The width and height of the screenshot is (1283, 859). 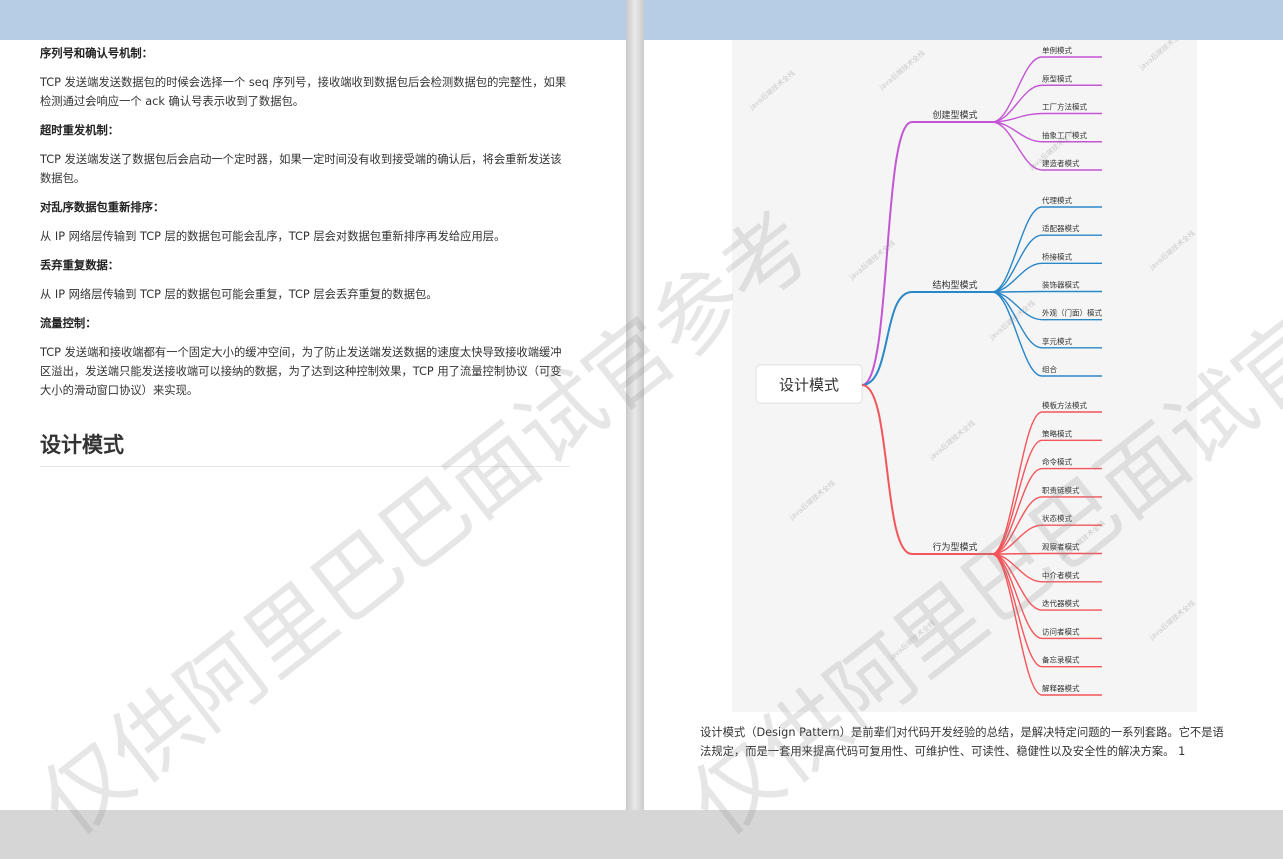 I want to click on mindmap-leaf-label: 适配器模式, so click(x=1061, y=228).